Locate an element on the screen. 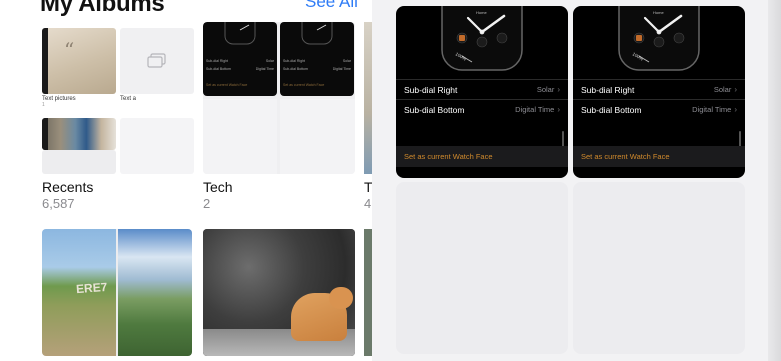 The height and width of the screenshot is (361, 781). recents-grid-count: 1 is located at coordinates (43, 105).